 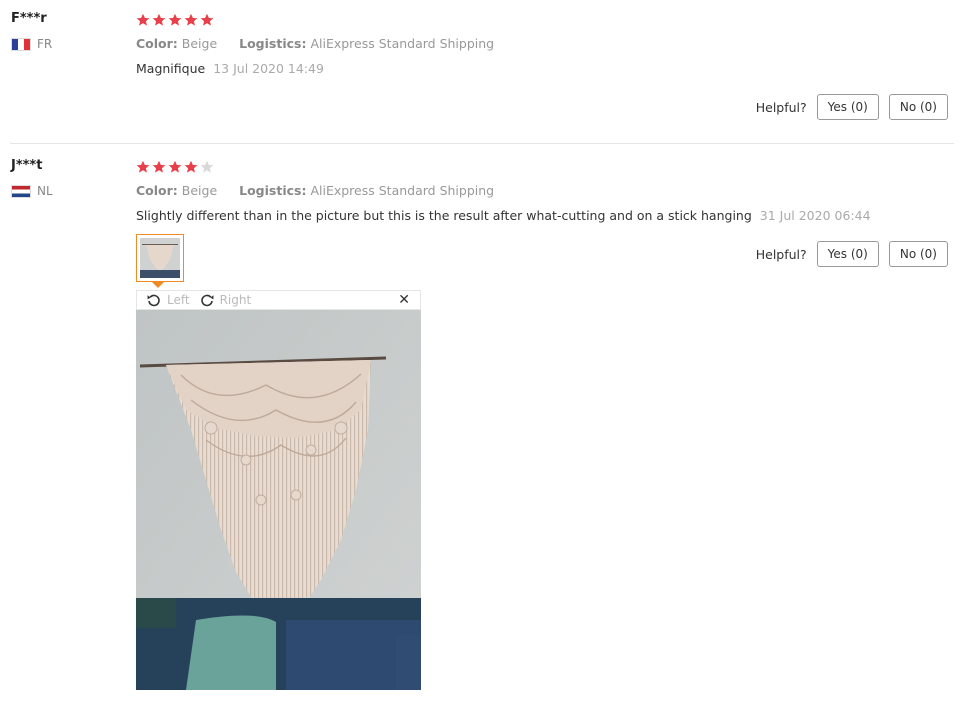 I want to click on star-empty-icon, so click(x=207, y=166).